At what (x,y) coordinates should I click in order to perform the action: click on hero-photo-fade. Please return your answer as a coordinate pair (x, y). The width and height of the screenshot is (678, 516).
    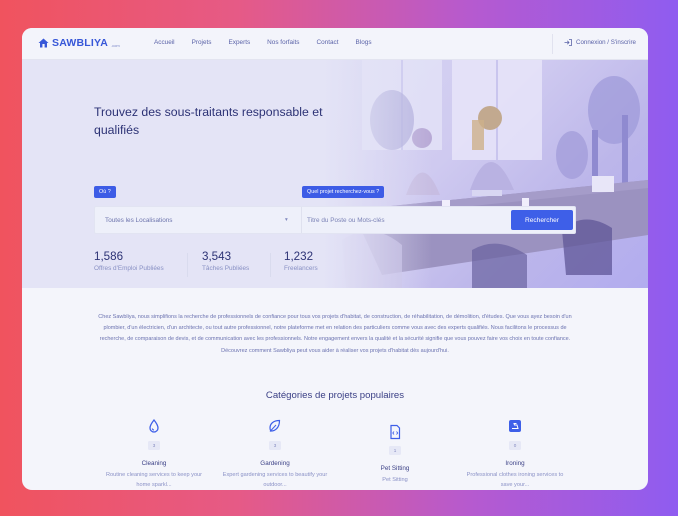
    Looking at the image, I should click on (377, 174).